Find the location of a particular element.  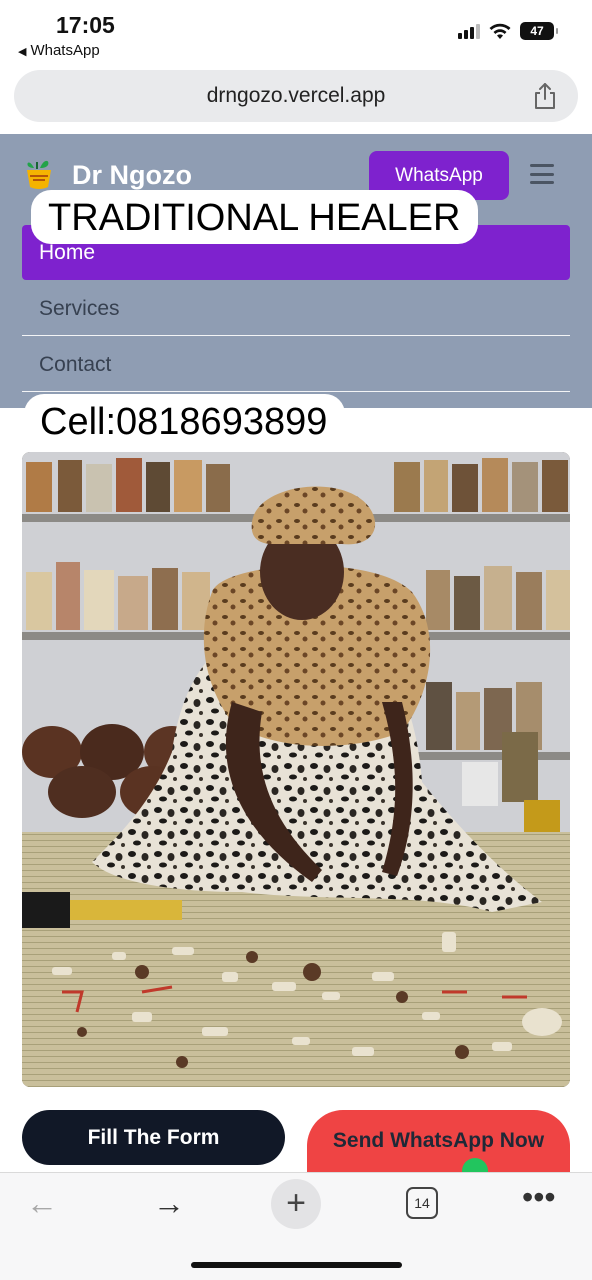

back-arrow-icon: ← is located at coordinates (42, 1203).